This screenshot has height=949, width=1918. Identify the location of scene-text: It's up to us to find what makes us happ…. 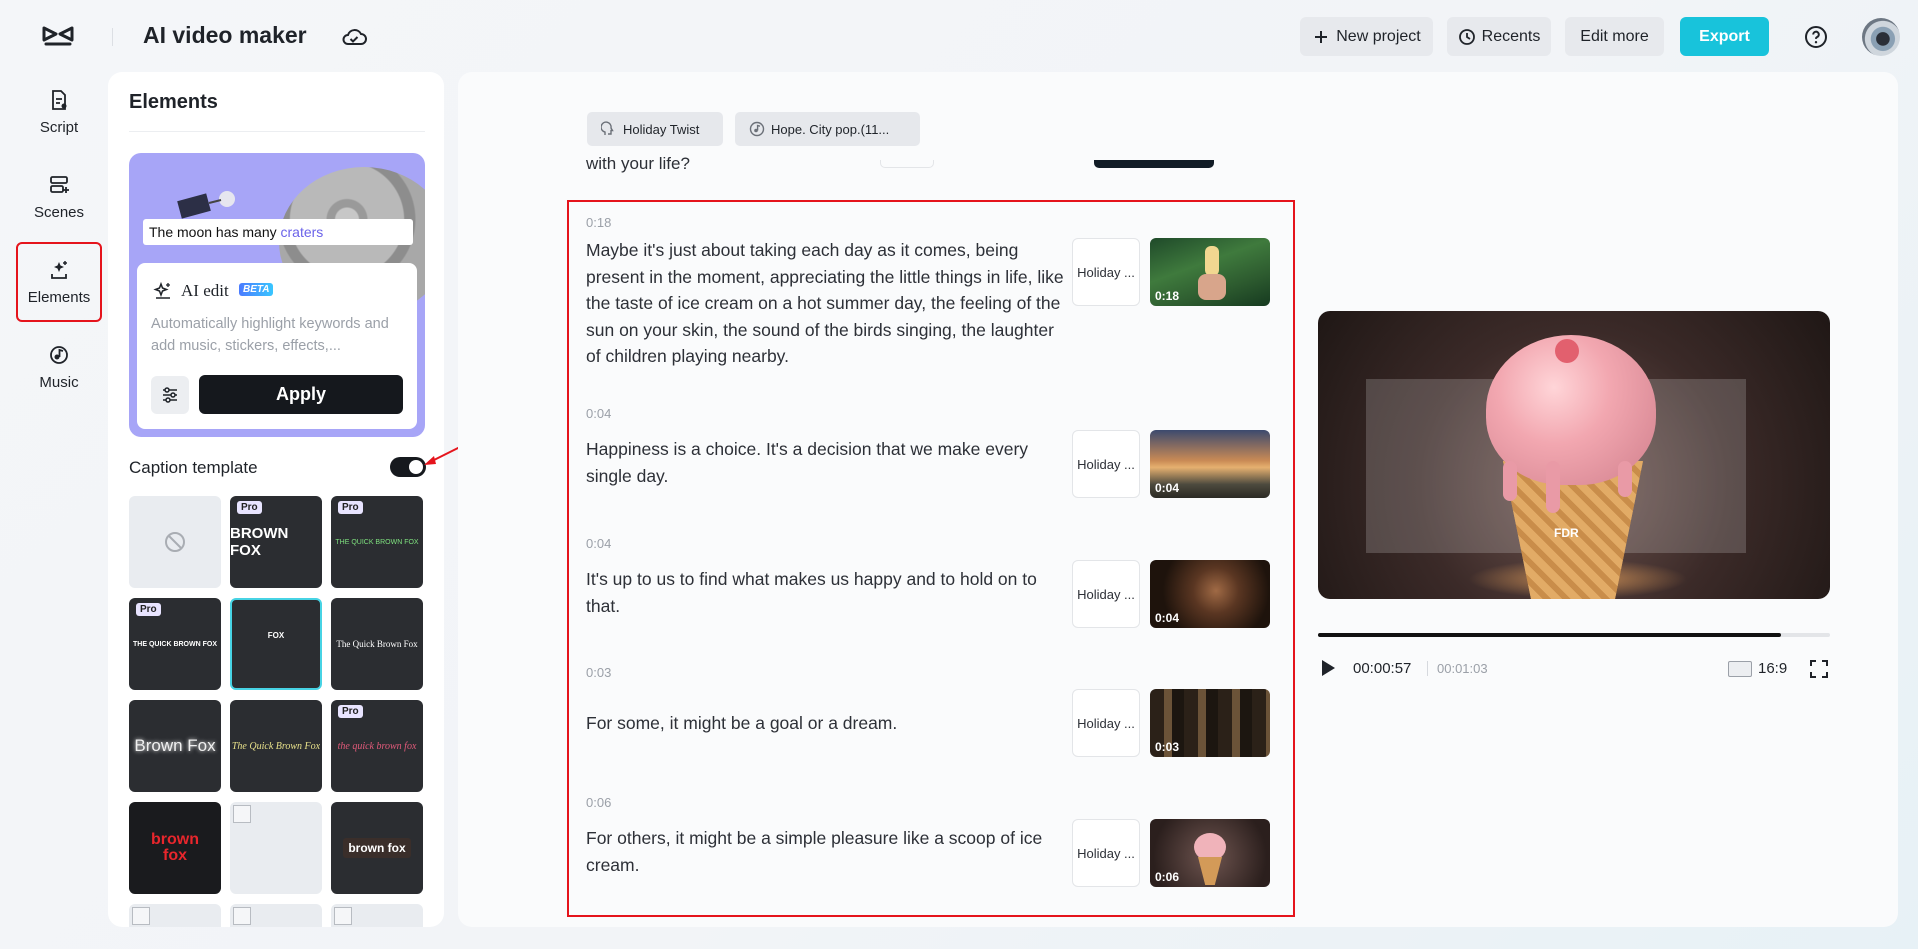
(825, 592).